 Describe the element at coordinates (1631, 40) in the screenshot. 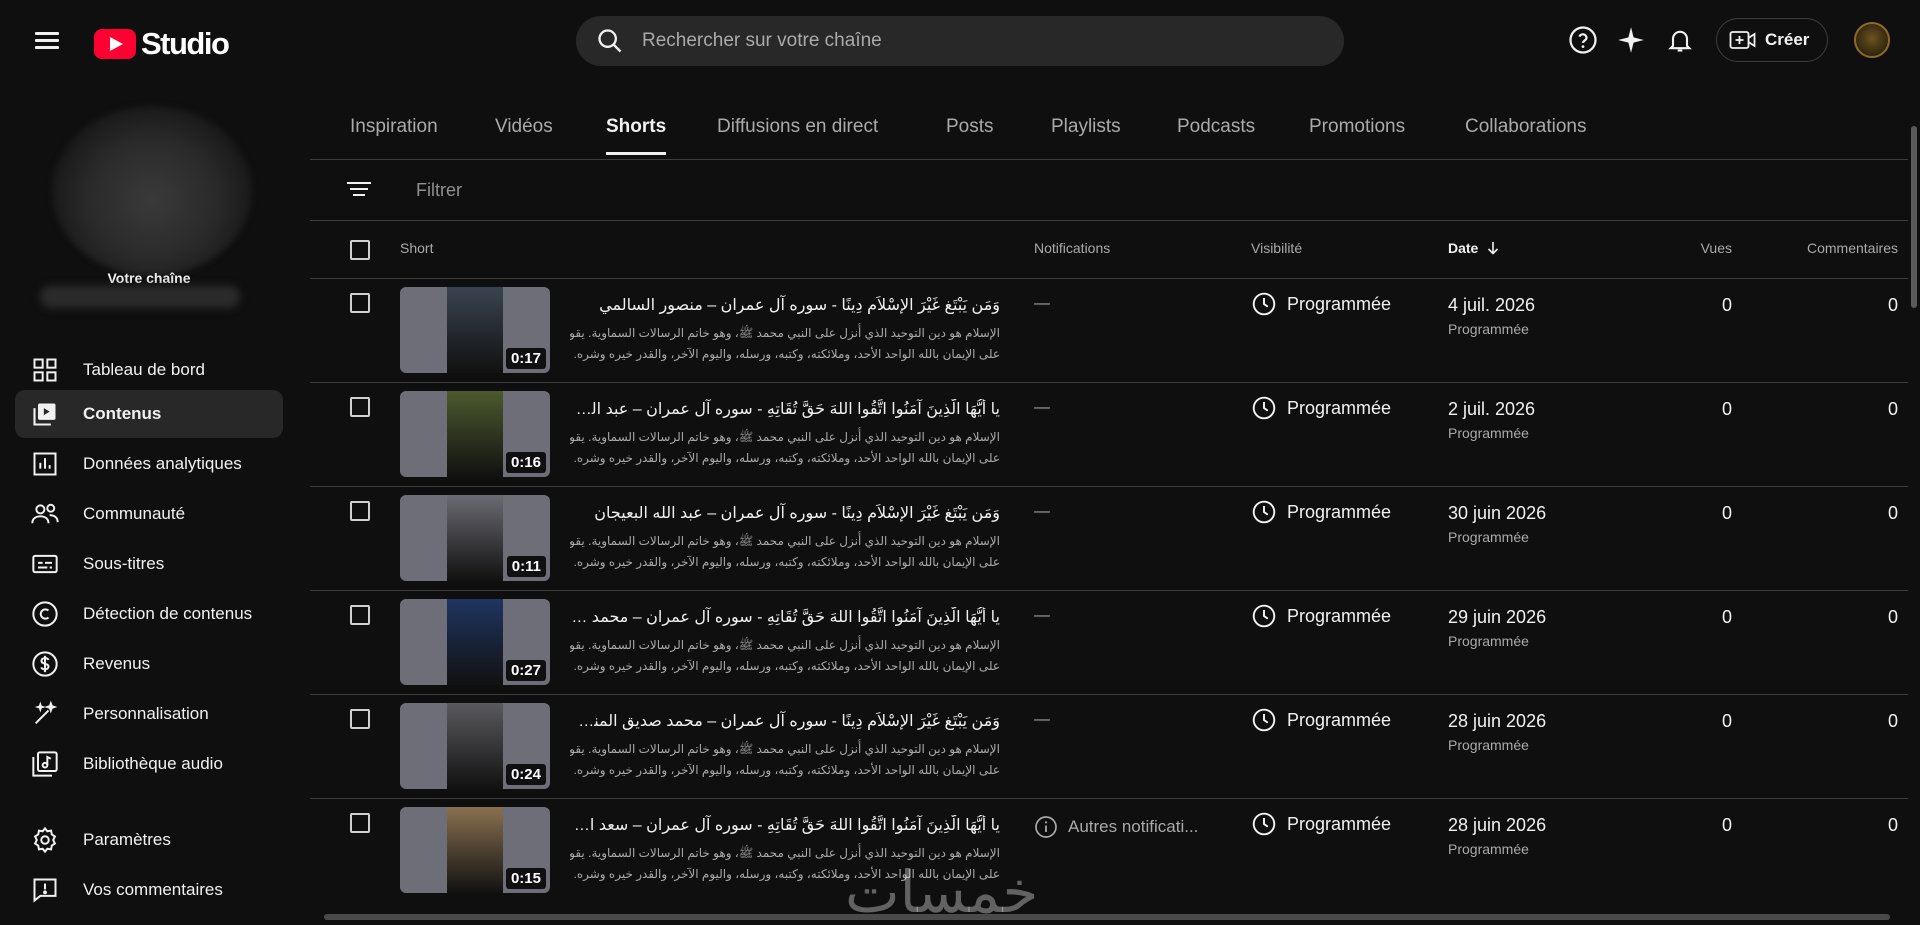

I see `sparkle-icon` at that location.